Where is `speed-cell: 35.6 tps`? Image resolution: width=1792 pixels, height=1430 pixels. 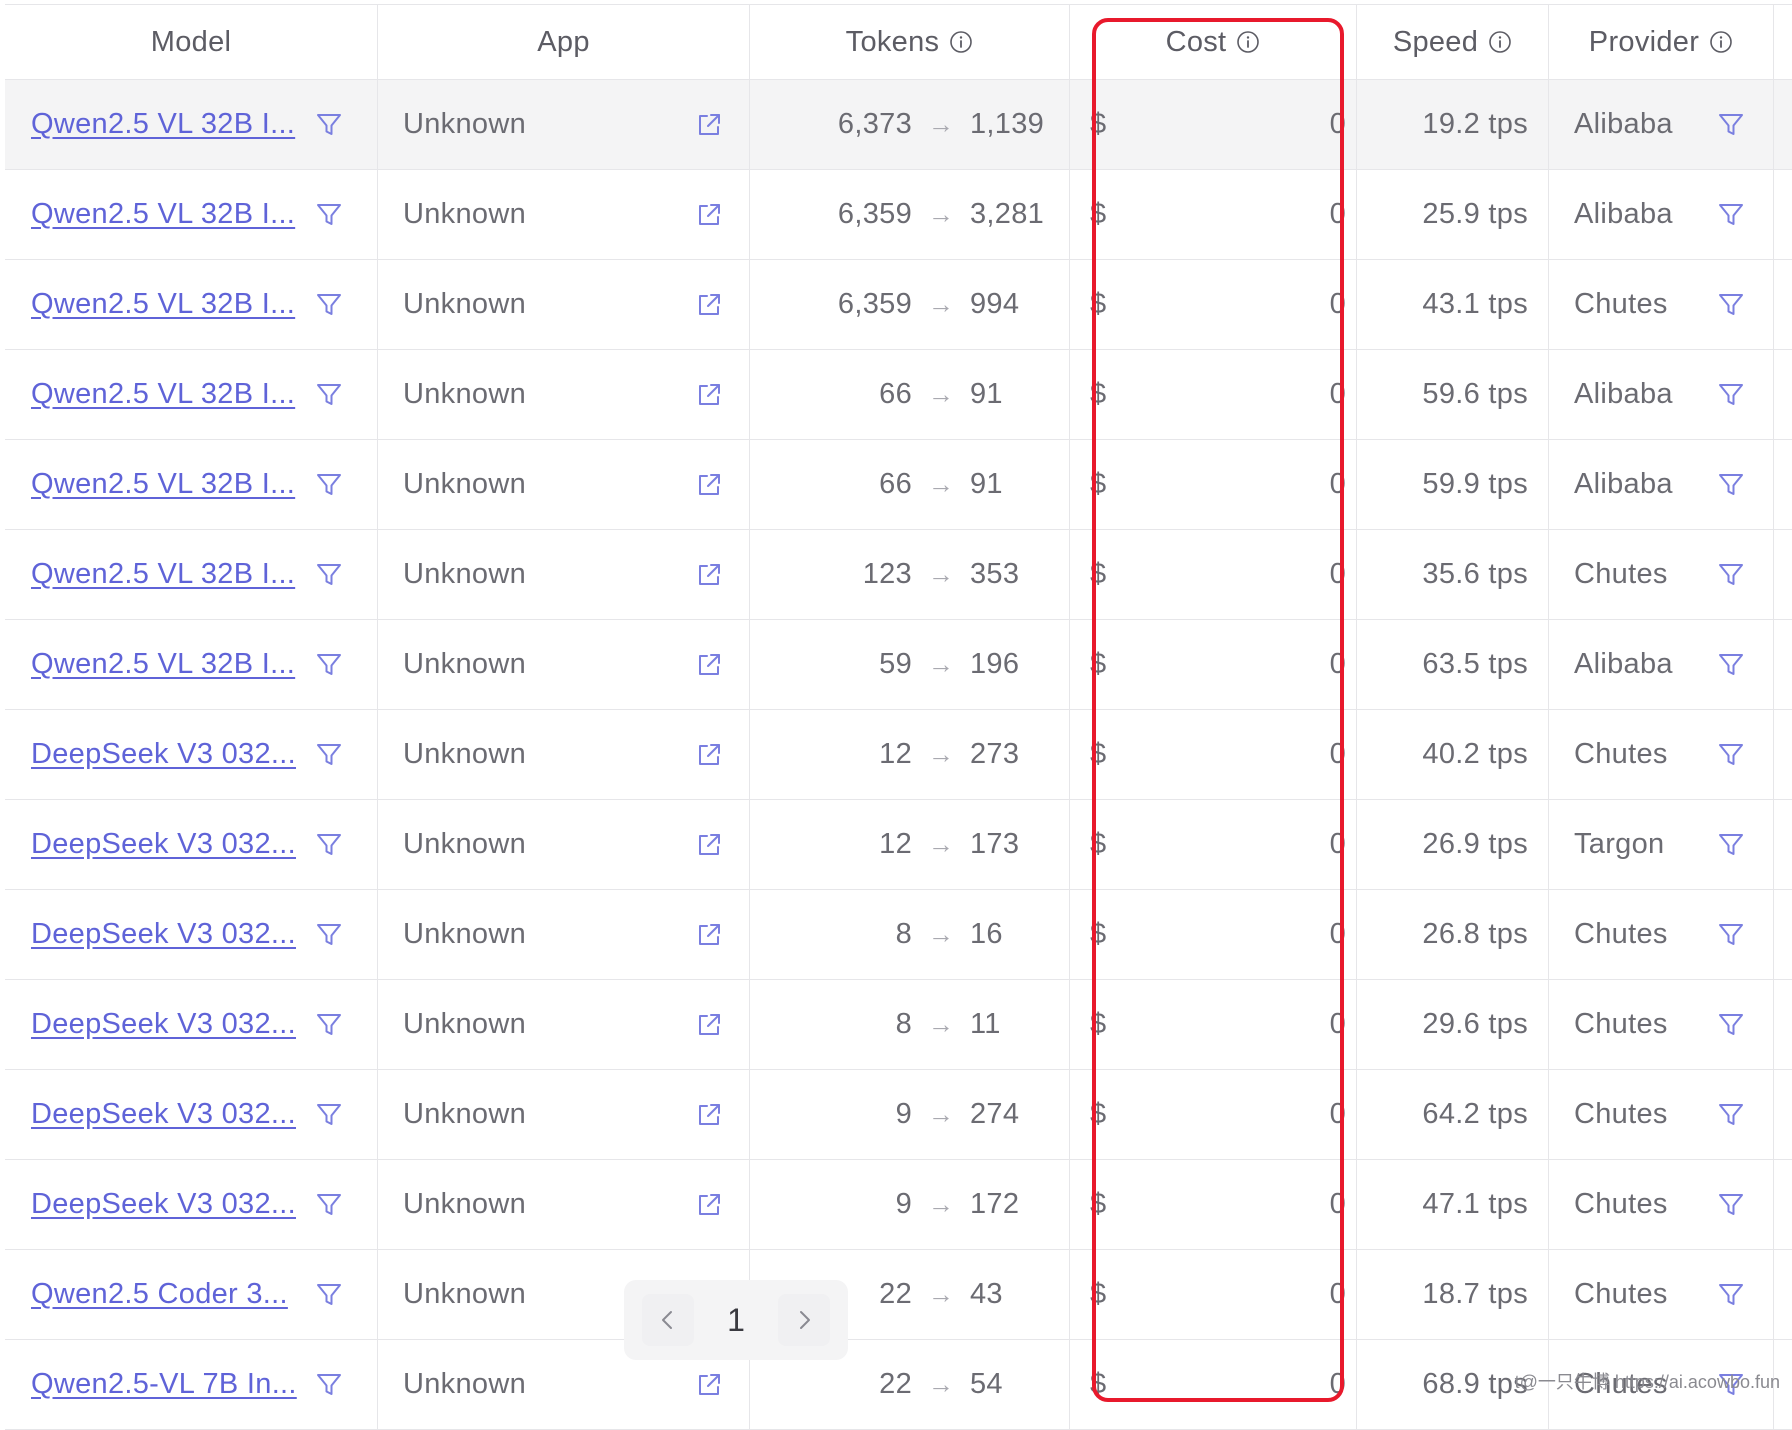
speed-cell: 35.6 tps is located at coordinates (1453, 574).